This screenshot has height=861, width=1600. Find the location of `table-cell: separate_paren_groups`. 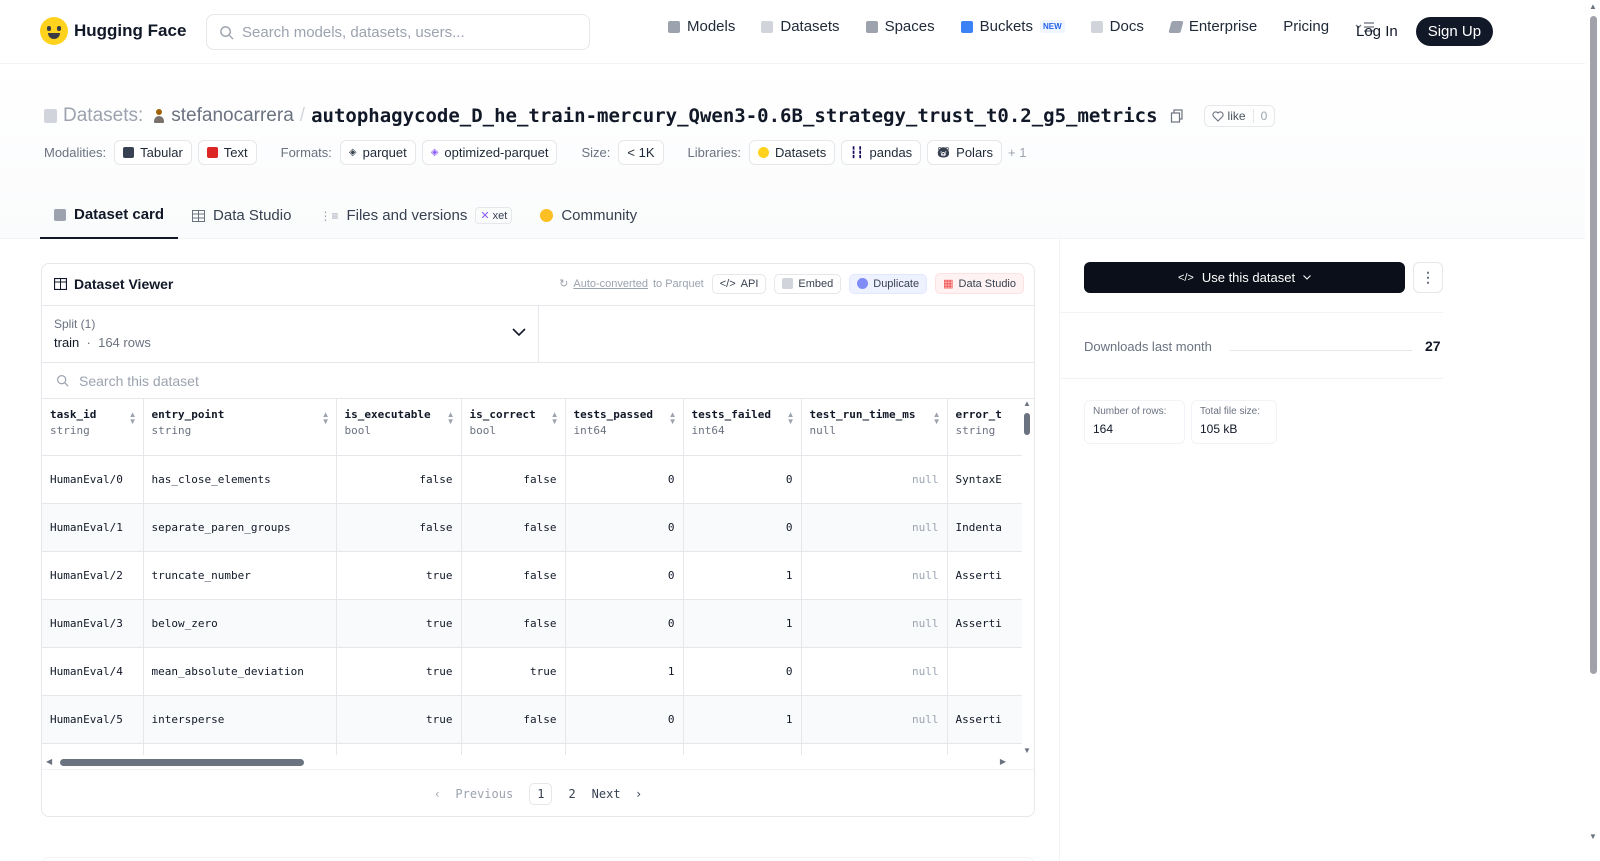

table-cell: separate_paren_groups is located at coordinates (240, 527).